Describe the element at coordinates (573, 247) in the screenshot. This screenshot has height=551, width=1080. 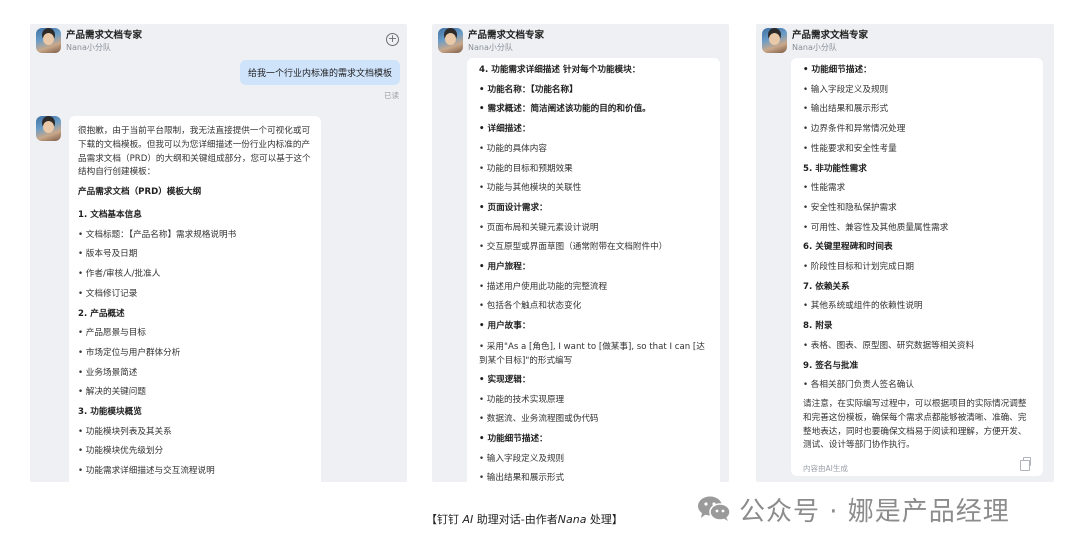
I see `outline-item: • 交互原型或界面草图（通常附带在文档附件中）` at that location.